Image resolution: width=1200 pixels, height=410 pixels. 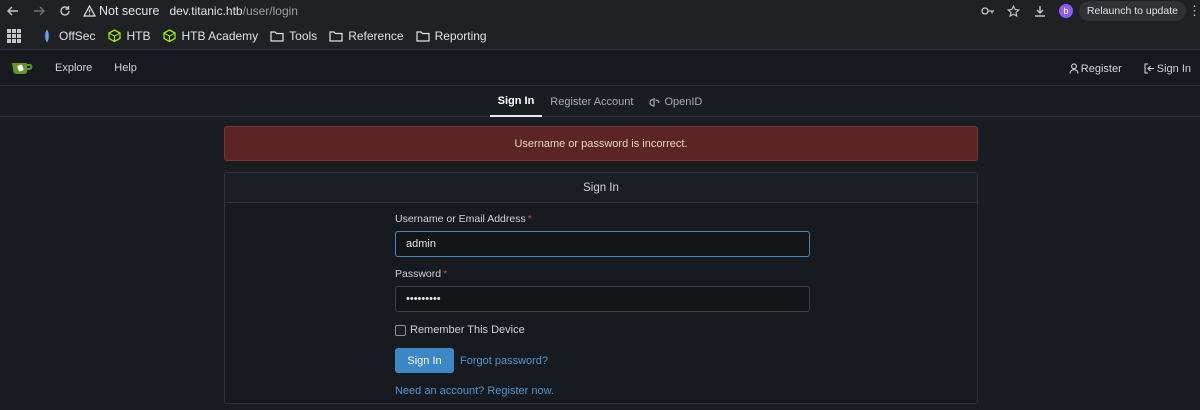 I want to click on bookmark-label: Reporting, so click(x=460, y=35).